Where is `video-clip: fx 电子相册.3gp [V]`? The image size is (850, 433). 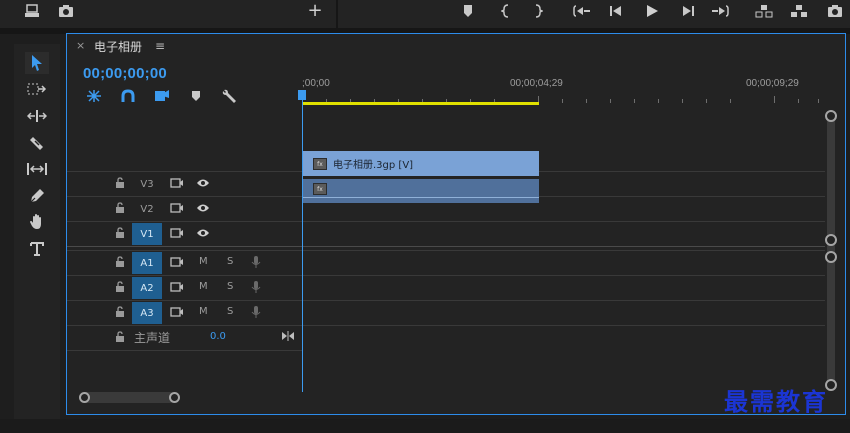
video-clip: fx 电子相册.3gp [V] is located at coordinates (421, 163).